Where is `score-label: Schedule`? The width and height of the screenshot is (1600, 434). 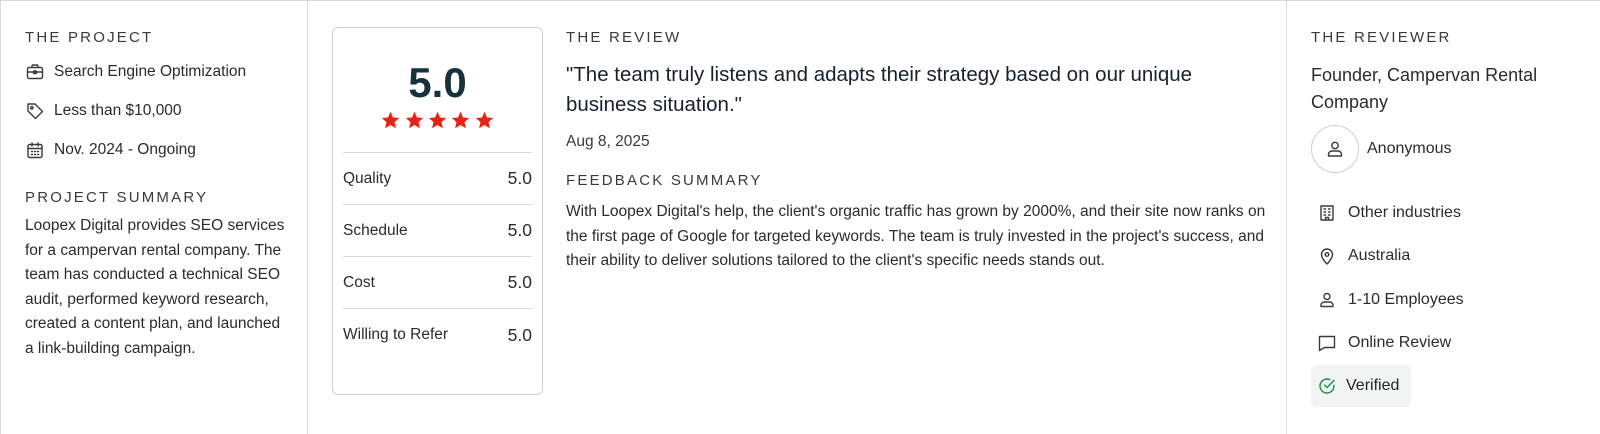
score-label: Schedule is located at coordinates (375, 230).